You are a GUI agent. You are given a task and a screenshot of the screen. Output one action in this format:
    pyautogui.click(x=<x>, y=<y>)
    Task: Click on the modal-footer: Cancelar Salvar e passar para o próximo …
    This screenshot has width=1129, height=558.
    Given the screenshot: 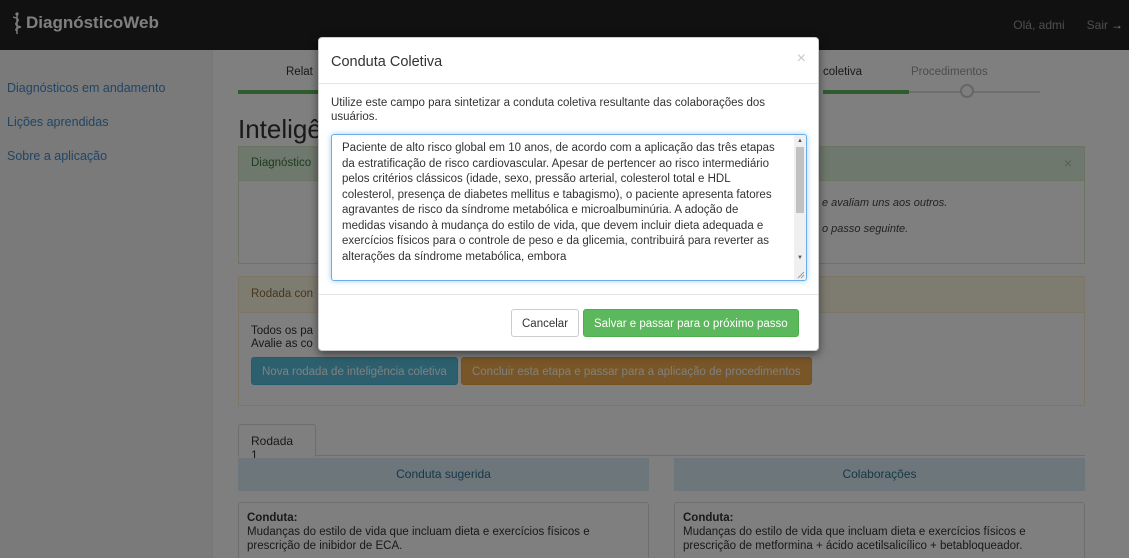 What is the action you would take?
    pyautogui.click(x=568, y=322)
    